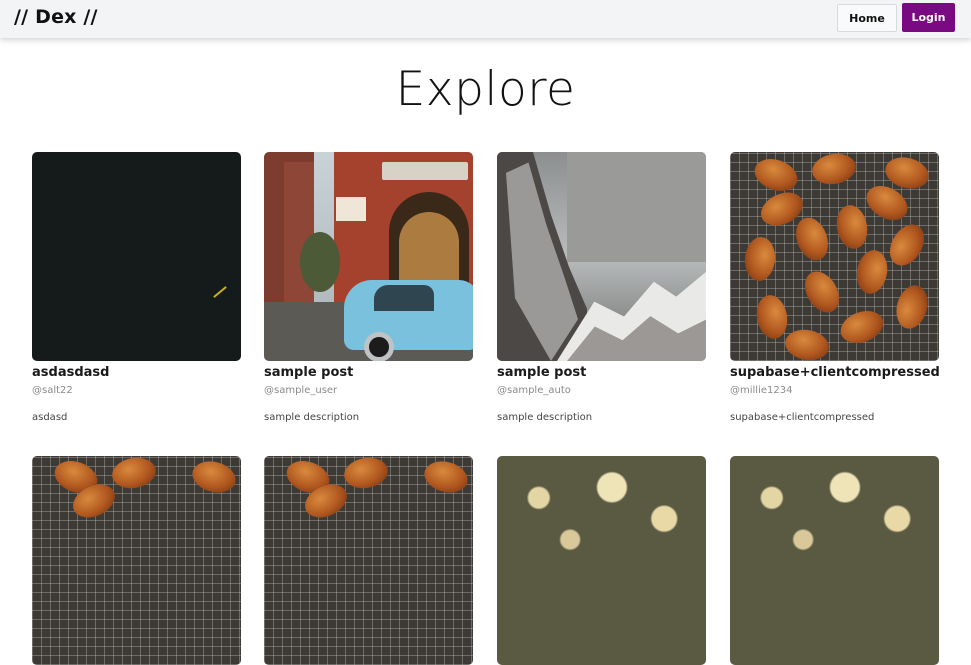 Image resolution: width=971 pixels, height=665 pixels. What do you see at coordinates (300, 390) in the screenshot?
I see `post-username: @sample_user` at bounding box center [300, 390].